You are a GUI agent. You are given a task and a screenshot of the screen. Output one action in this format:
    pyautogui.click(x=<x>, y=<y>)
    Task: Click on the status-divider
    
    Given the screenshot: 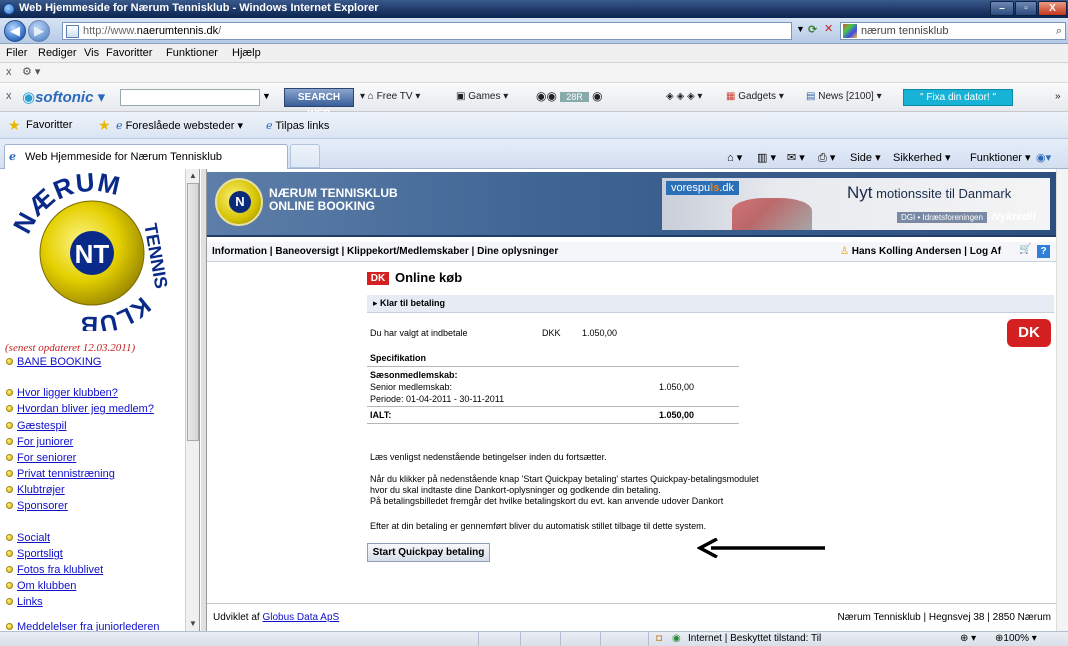 What is the action you would take?
    pyautogui.click(x=478, y=639)
    